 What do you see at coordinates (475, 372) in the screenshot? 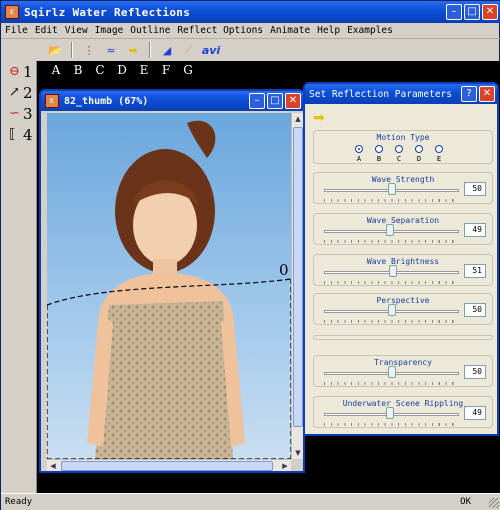
I see `transparency-value: 50` at bounding box center [475, 372].